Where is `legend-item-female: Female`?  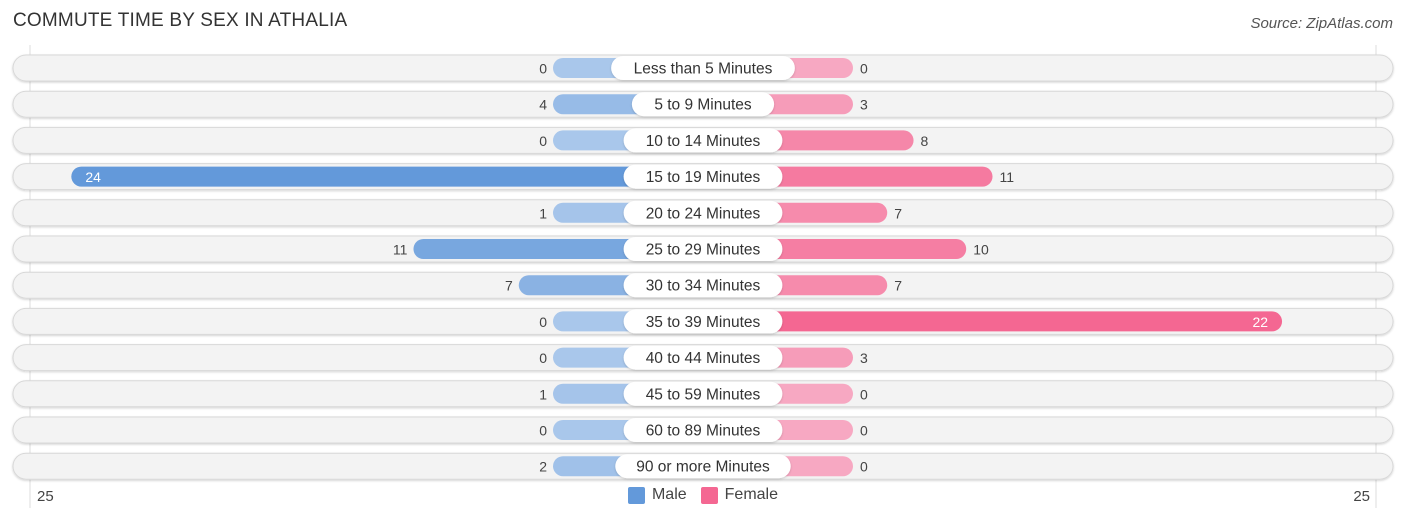
legend-item-female: Female is located at coordinates (739, 495).